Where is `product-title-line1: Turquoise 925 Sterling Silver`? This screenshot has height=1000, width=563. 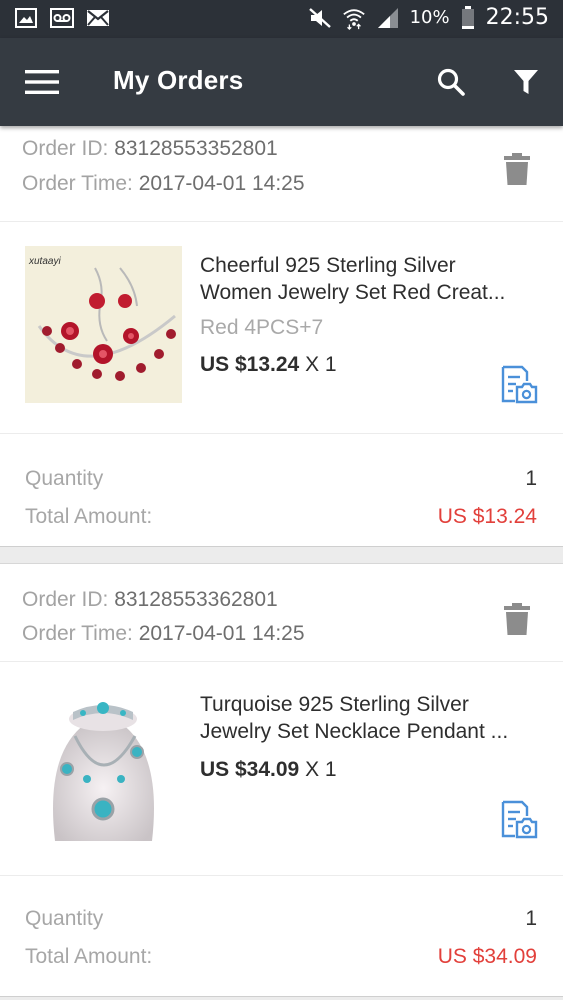 product-title-line1: Turquoise 925 Sterling Silver is located at coordinates (334, 704).